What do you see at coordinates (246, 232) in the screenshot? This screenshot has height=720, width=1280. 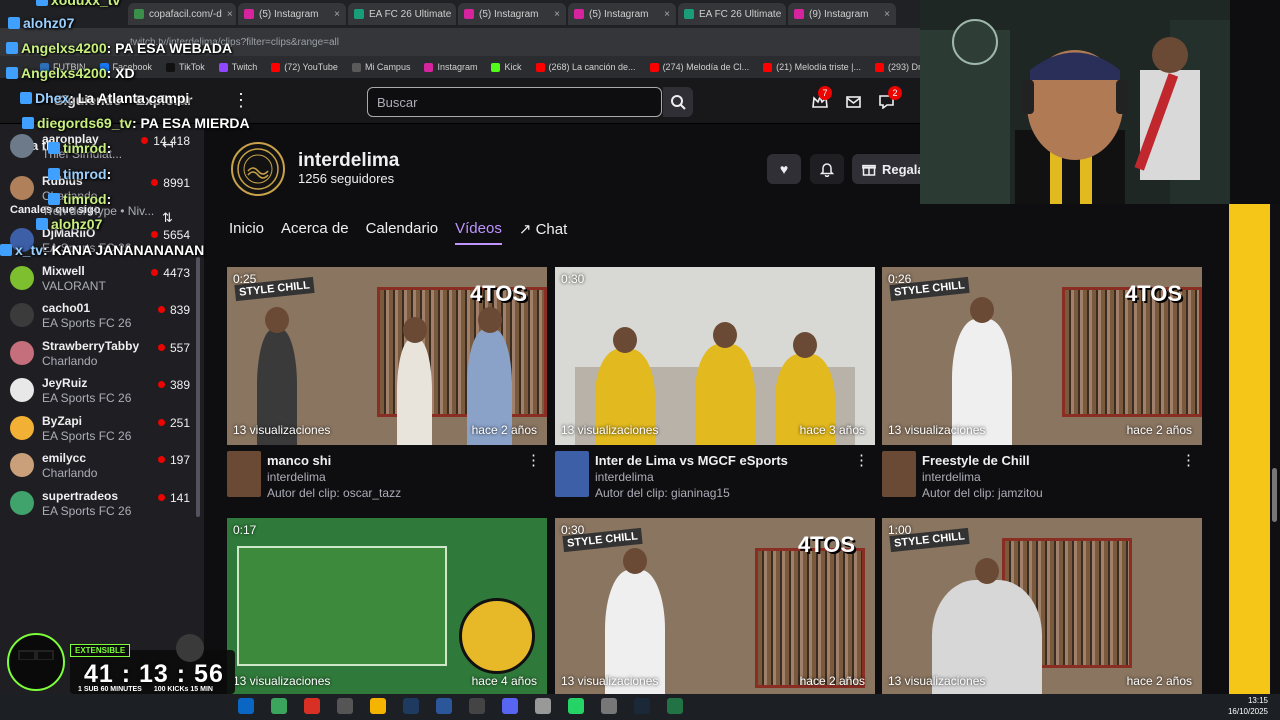 I see `tab-inicio: Inicio` at bounding box center [246, 232].